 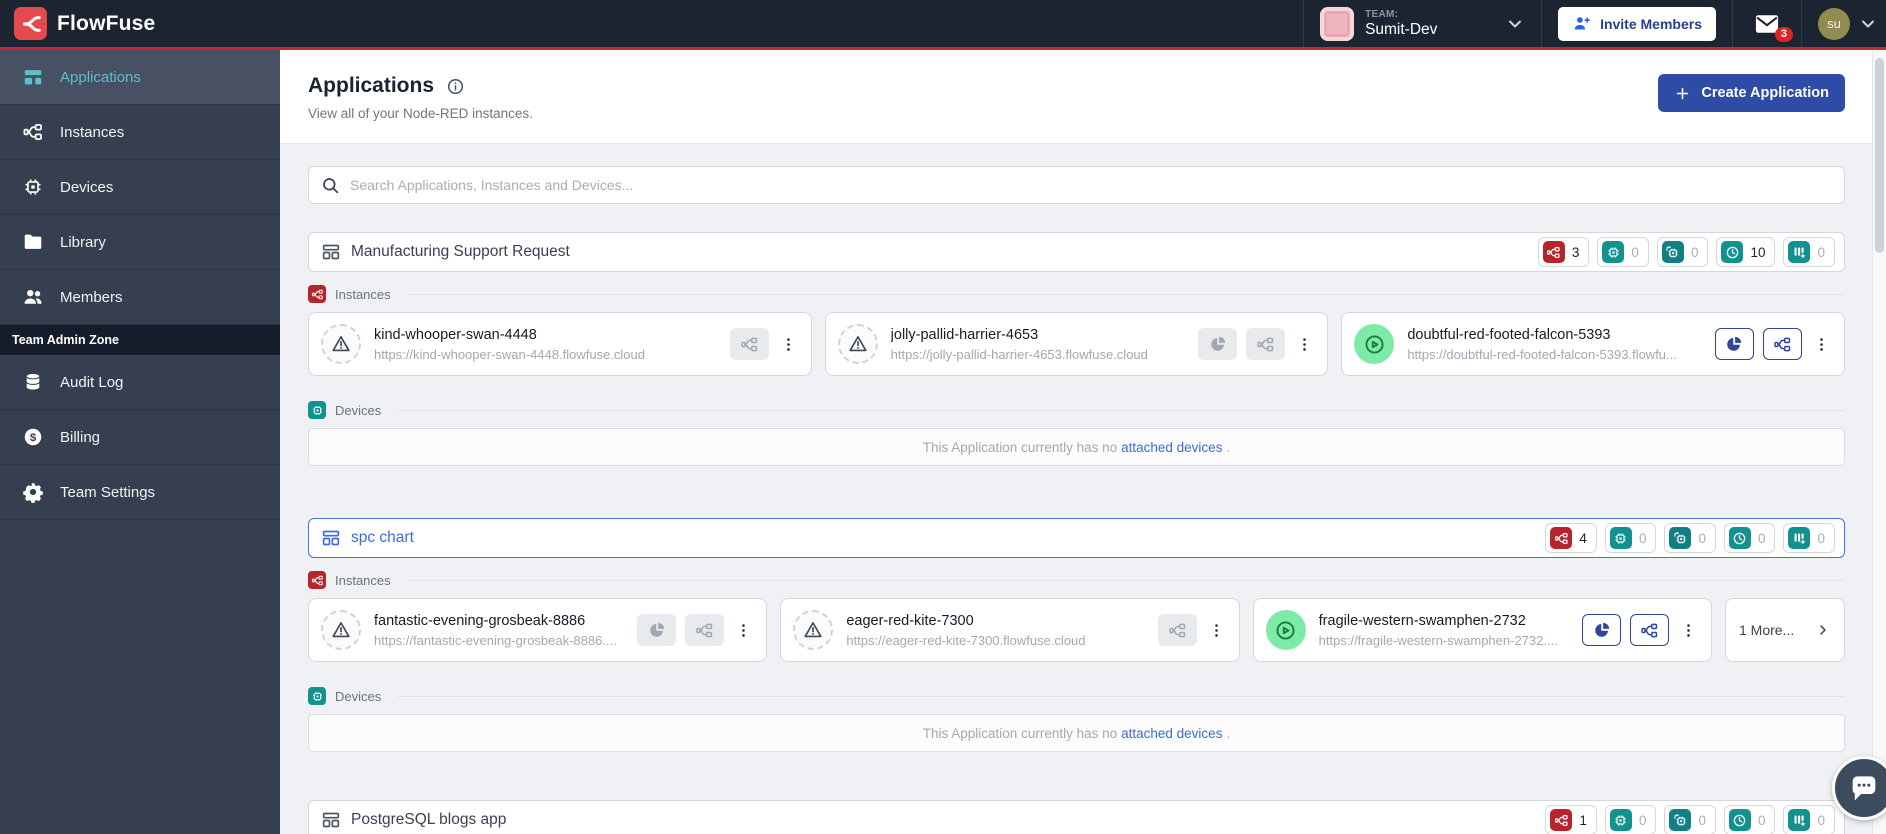 What do you see at coordinates (1749, 819) in the screenshot?
I see `badge-snapshots: 0` at bounding box center [1749, 819].